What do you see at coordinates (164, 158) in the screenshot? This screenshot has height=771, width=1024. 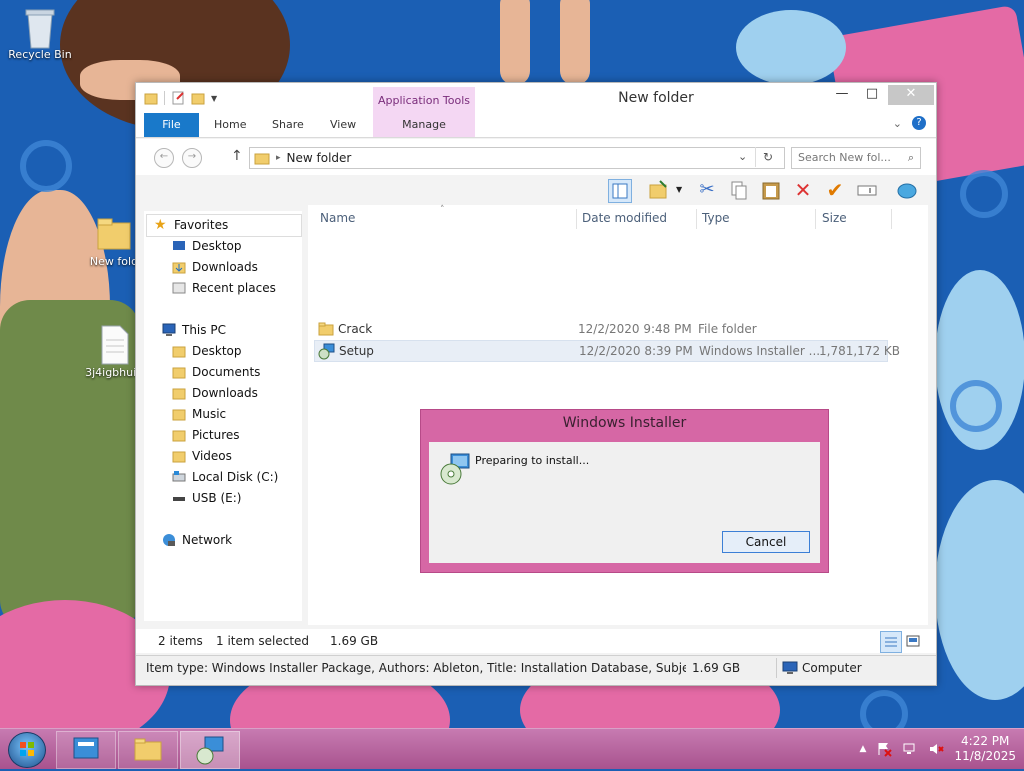 I see `back-button: ←` at bounding box center [164, 158].